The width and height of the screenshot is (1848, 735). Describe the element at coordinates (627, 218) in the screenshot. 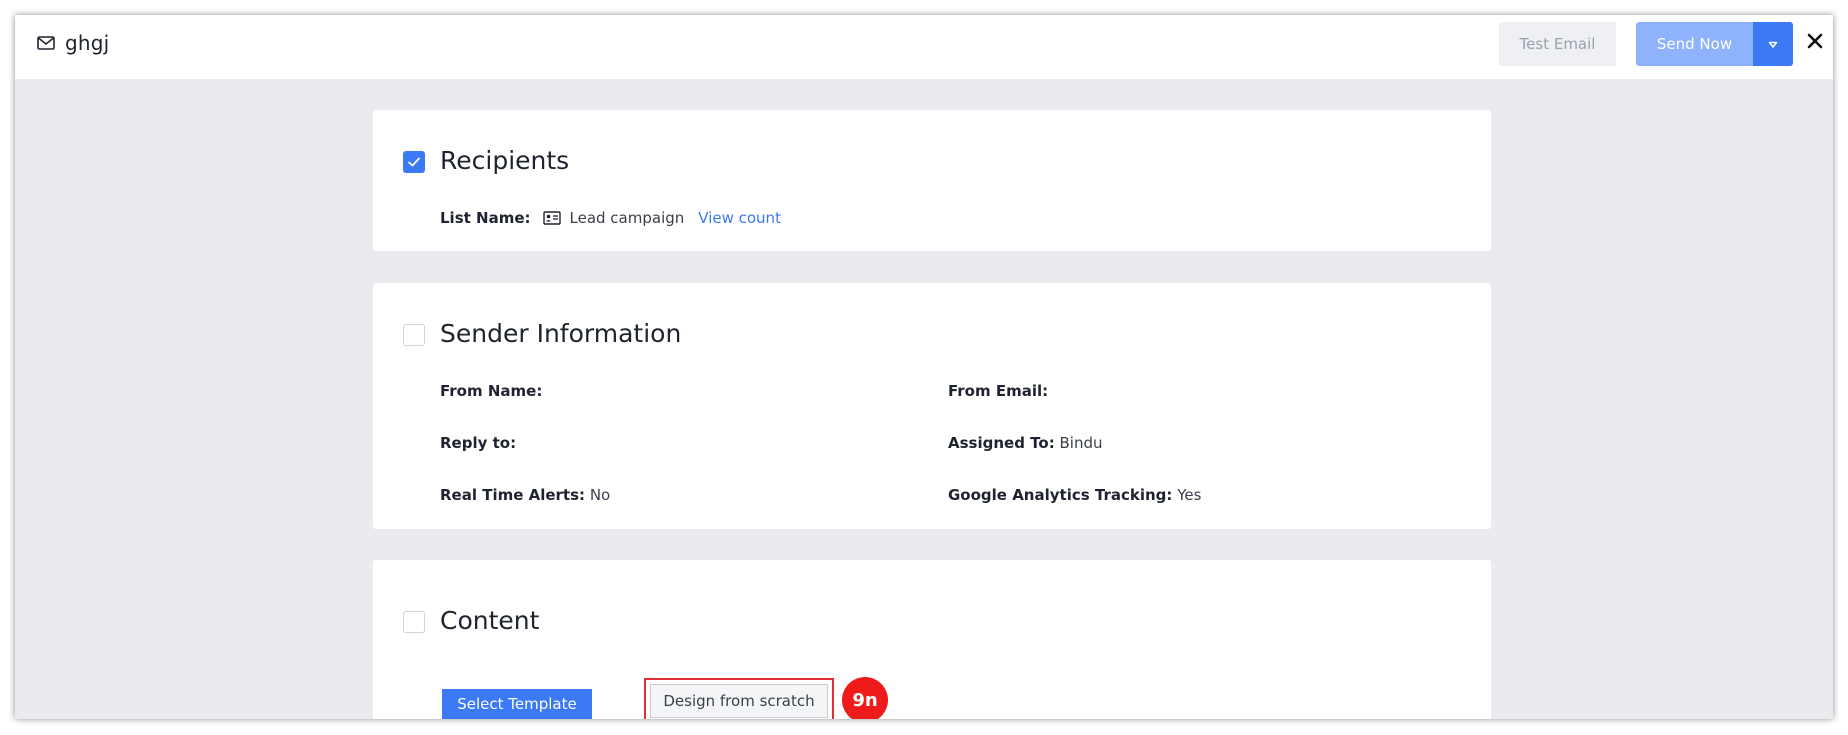

I see `list-name-value: Lead campaign` at that location.